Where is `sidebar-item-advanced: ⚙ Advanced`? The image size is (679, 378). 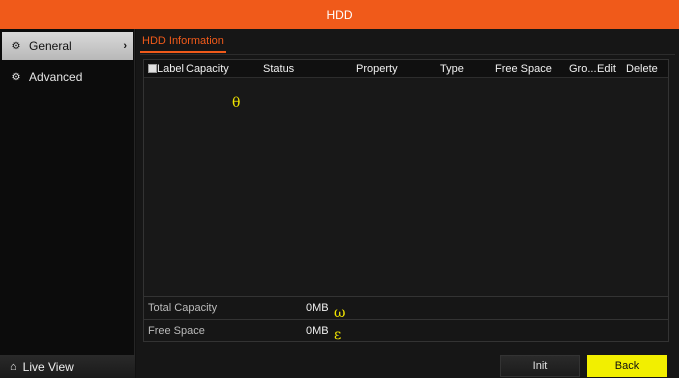 sidebar-item-advanced: ⚙ Advanced is located at coordinates (67, 77).